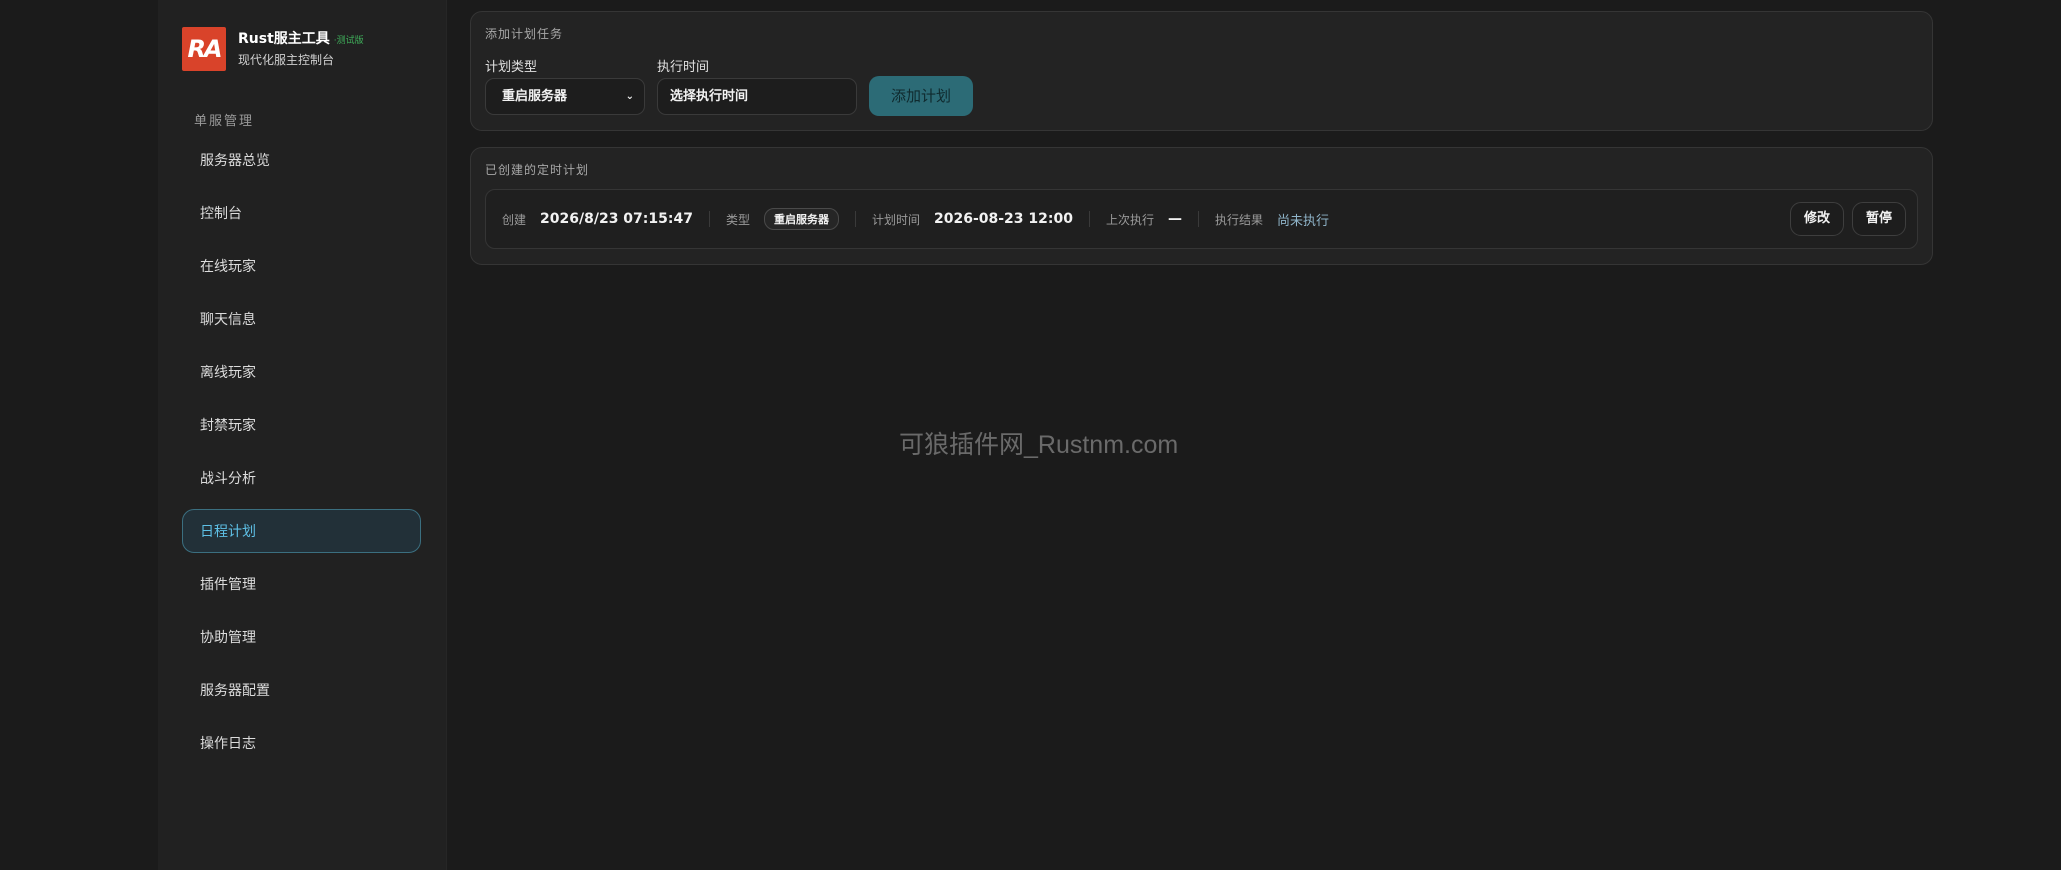 This screenshot has width=2061, height=870. I want to click on chevron-down-icon: ⌄, so click(629, 96).